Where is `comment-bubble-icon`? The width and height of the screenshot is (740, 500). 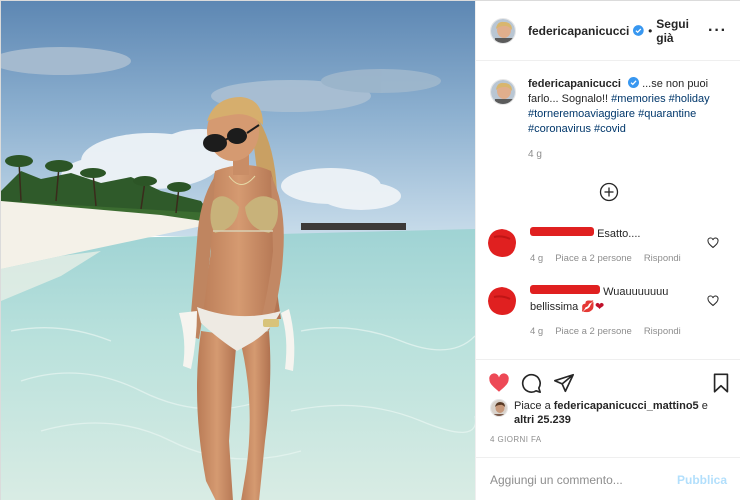
comment-bubble-icon is located at coordinates (531, 383).